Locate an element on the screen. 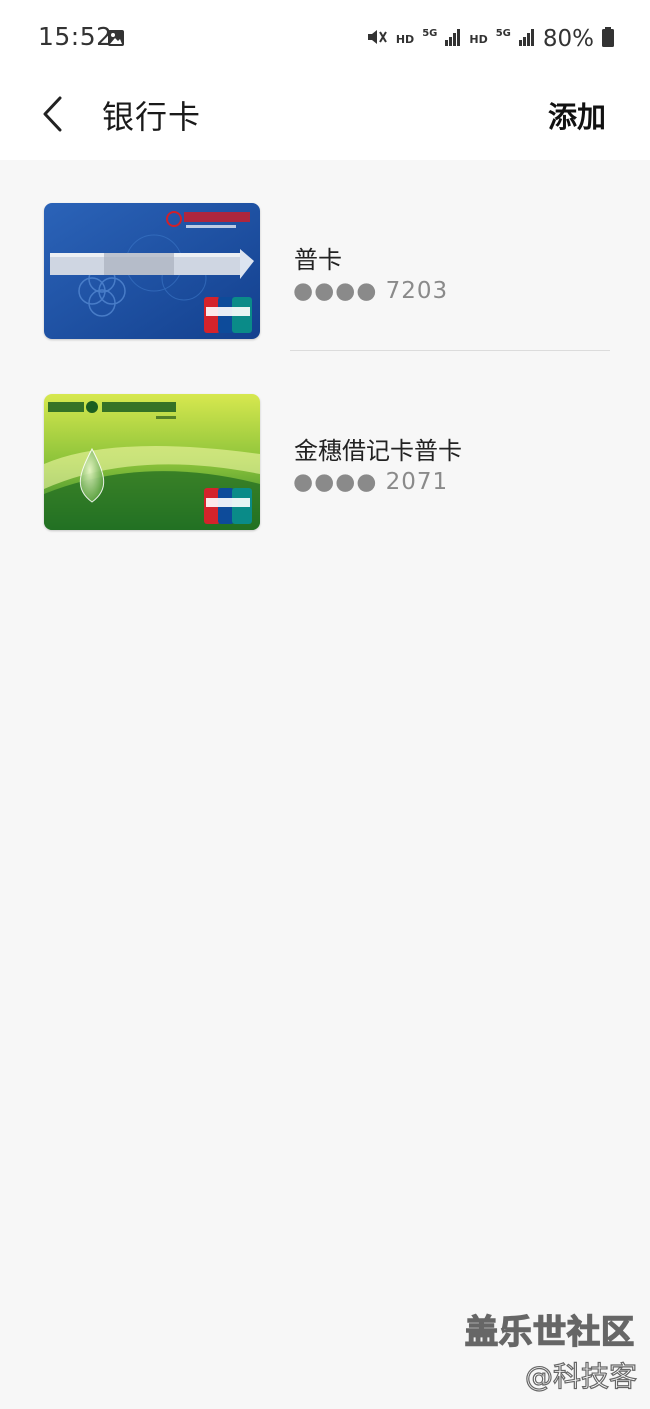  citic-card-image is located at coordinates (152, 271).